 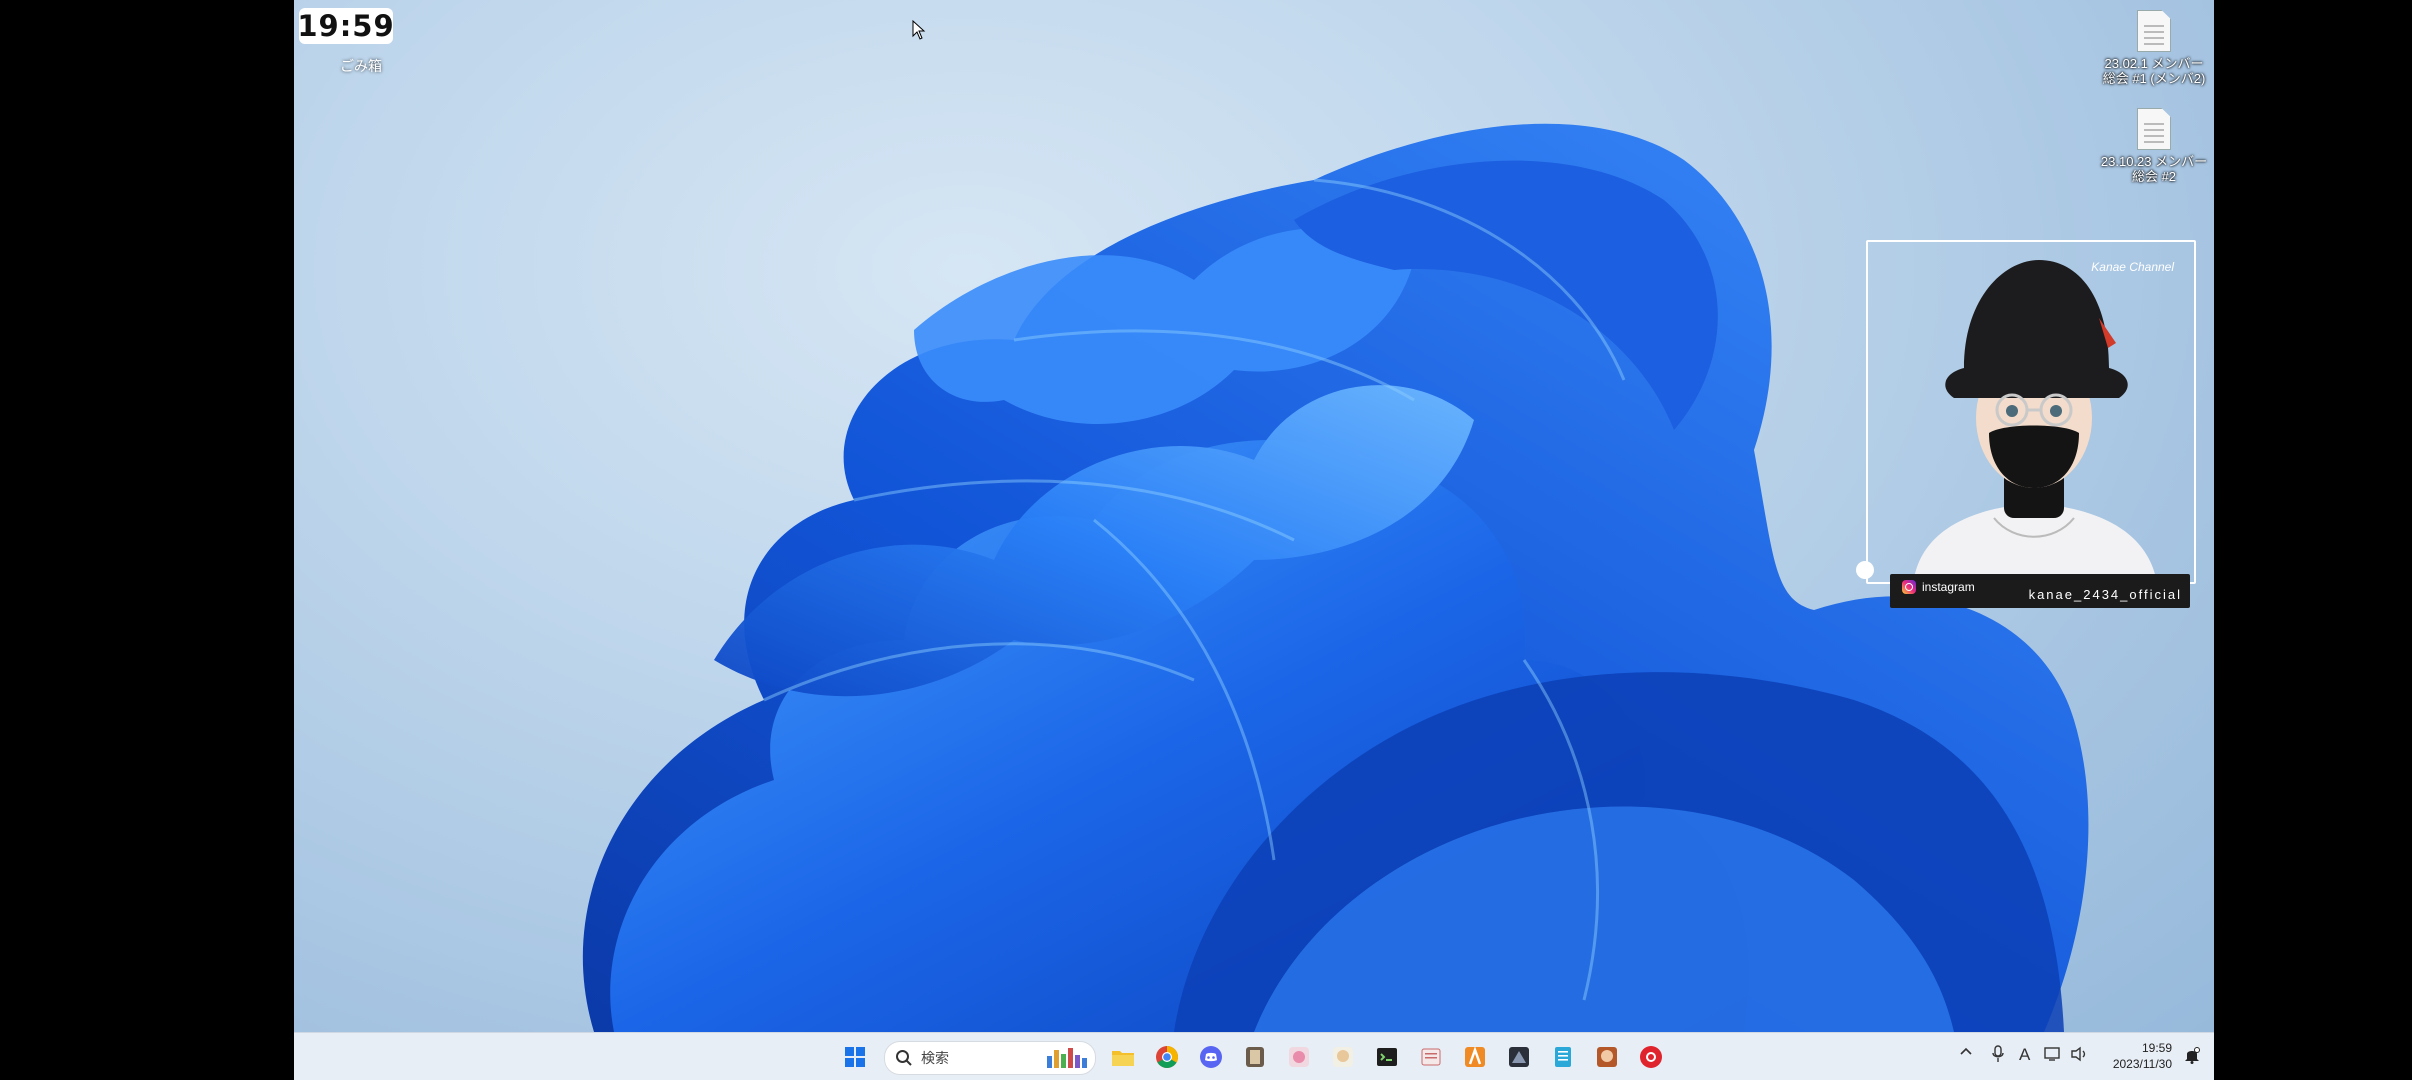 What do you see at coordinates (1966, 1053) in the screenshot?
I see `tray-chevron-icon` at bounding box center [1966, 1053].